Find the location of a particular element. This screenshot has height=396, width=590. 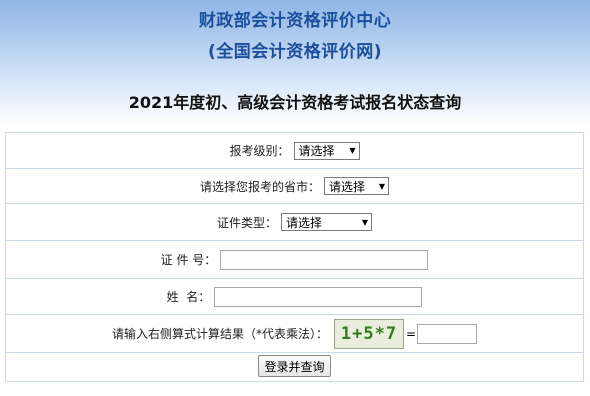

level-row: 报考级别： 请选择 ▼ is located at coordinates (294, 151).